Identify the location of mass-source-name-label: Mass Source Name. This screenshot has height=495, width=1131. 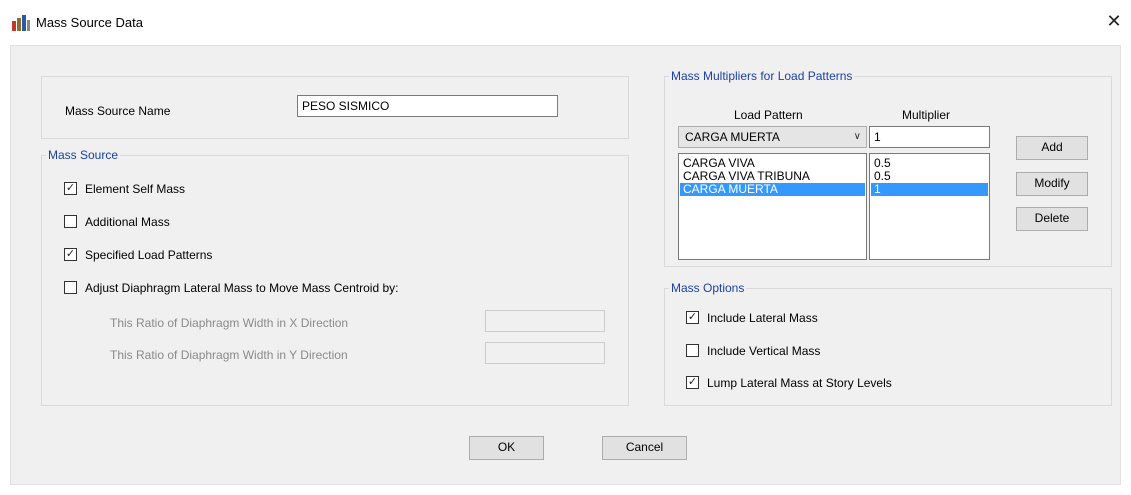
(118, 111).